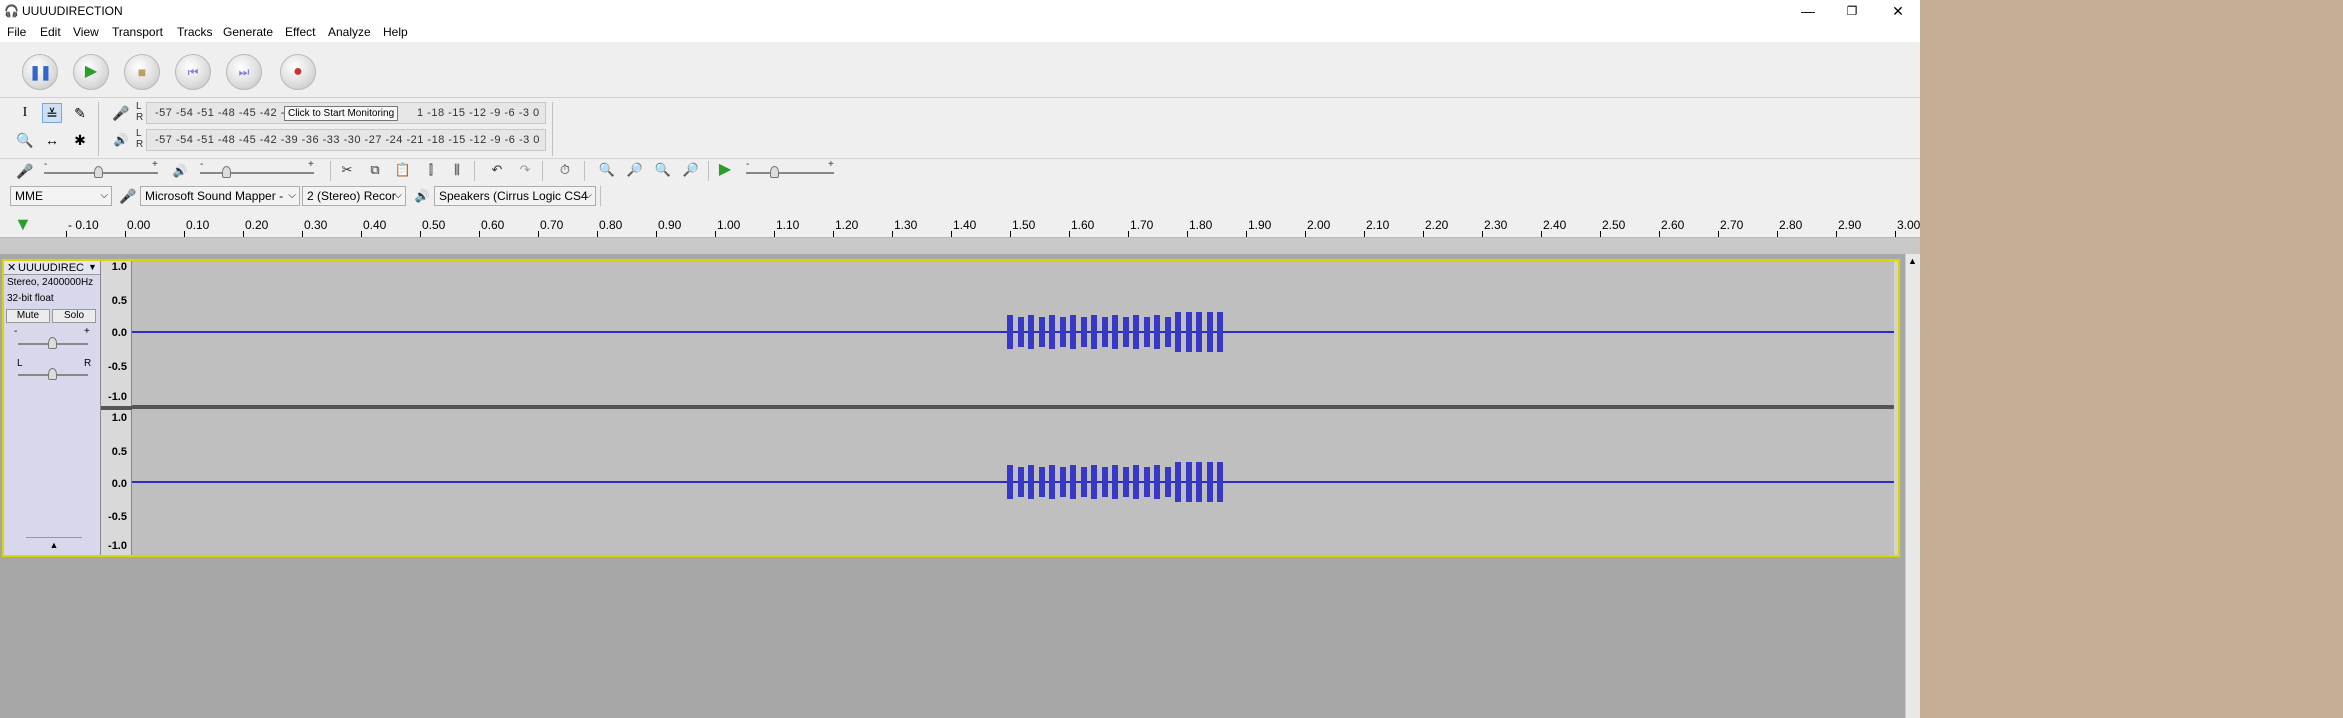 This screenshot has width=2343, height=718. What do you see at coordinates (121, 140) in the screenshot?
I see `playback-meter-speaker-icon: 🔊` at bounding box center [121, 140].